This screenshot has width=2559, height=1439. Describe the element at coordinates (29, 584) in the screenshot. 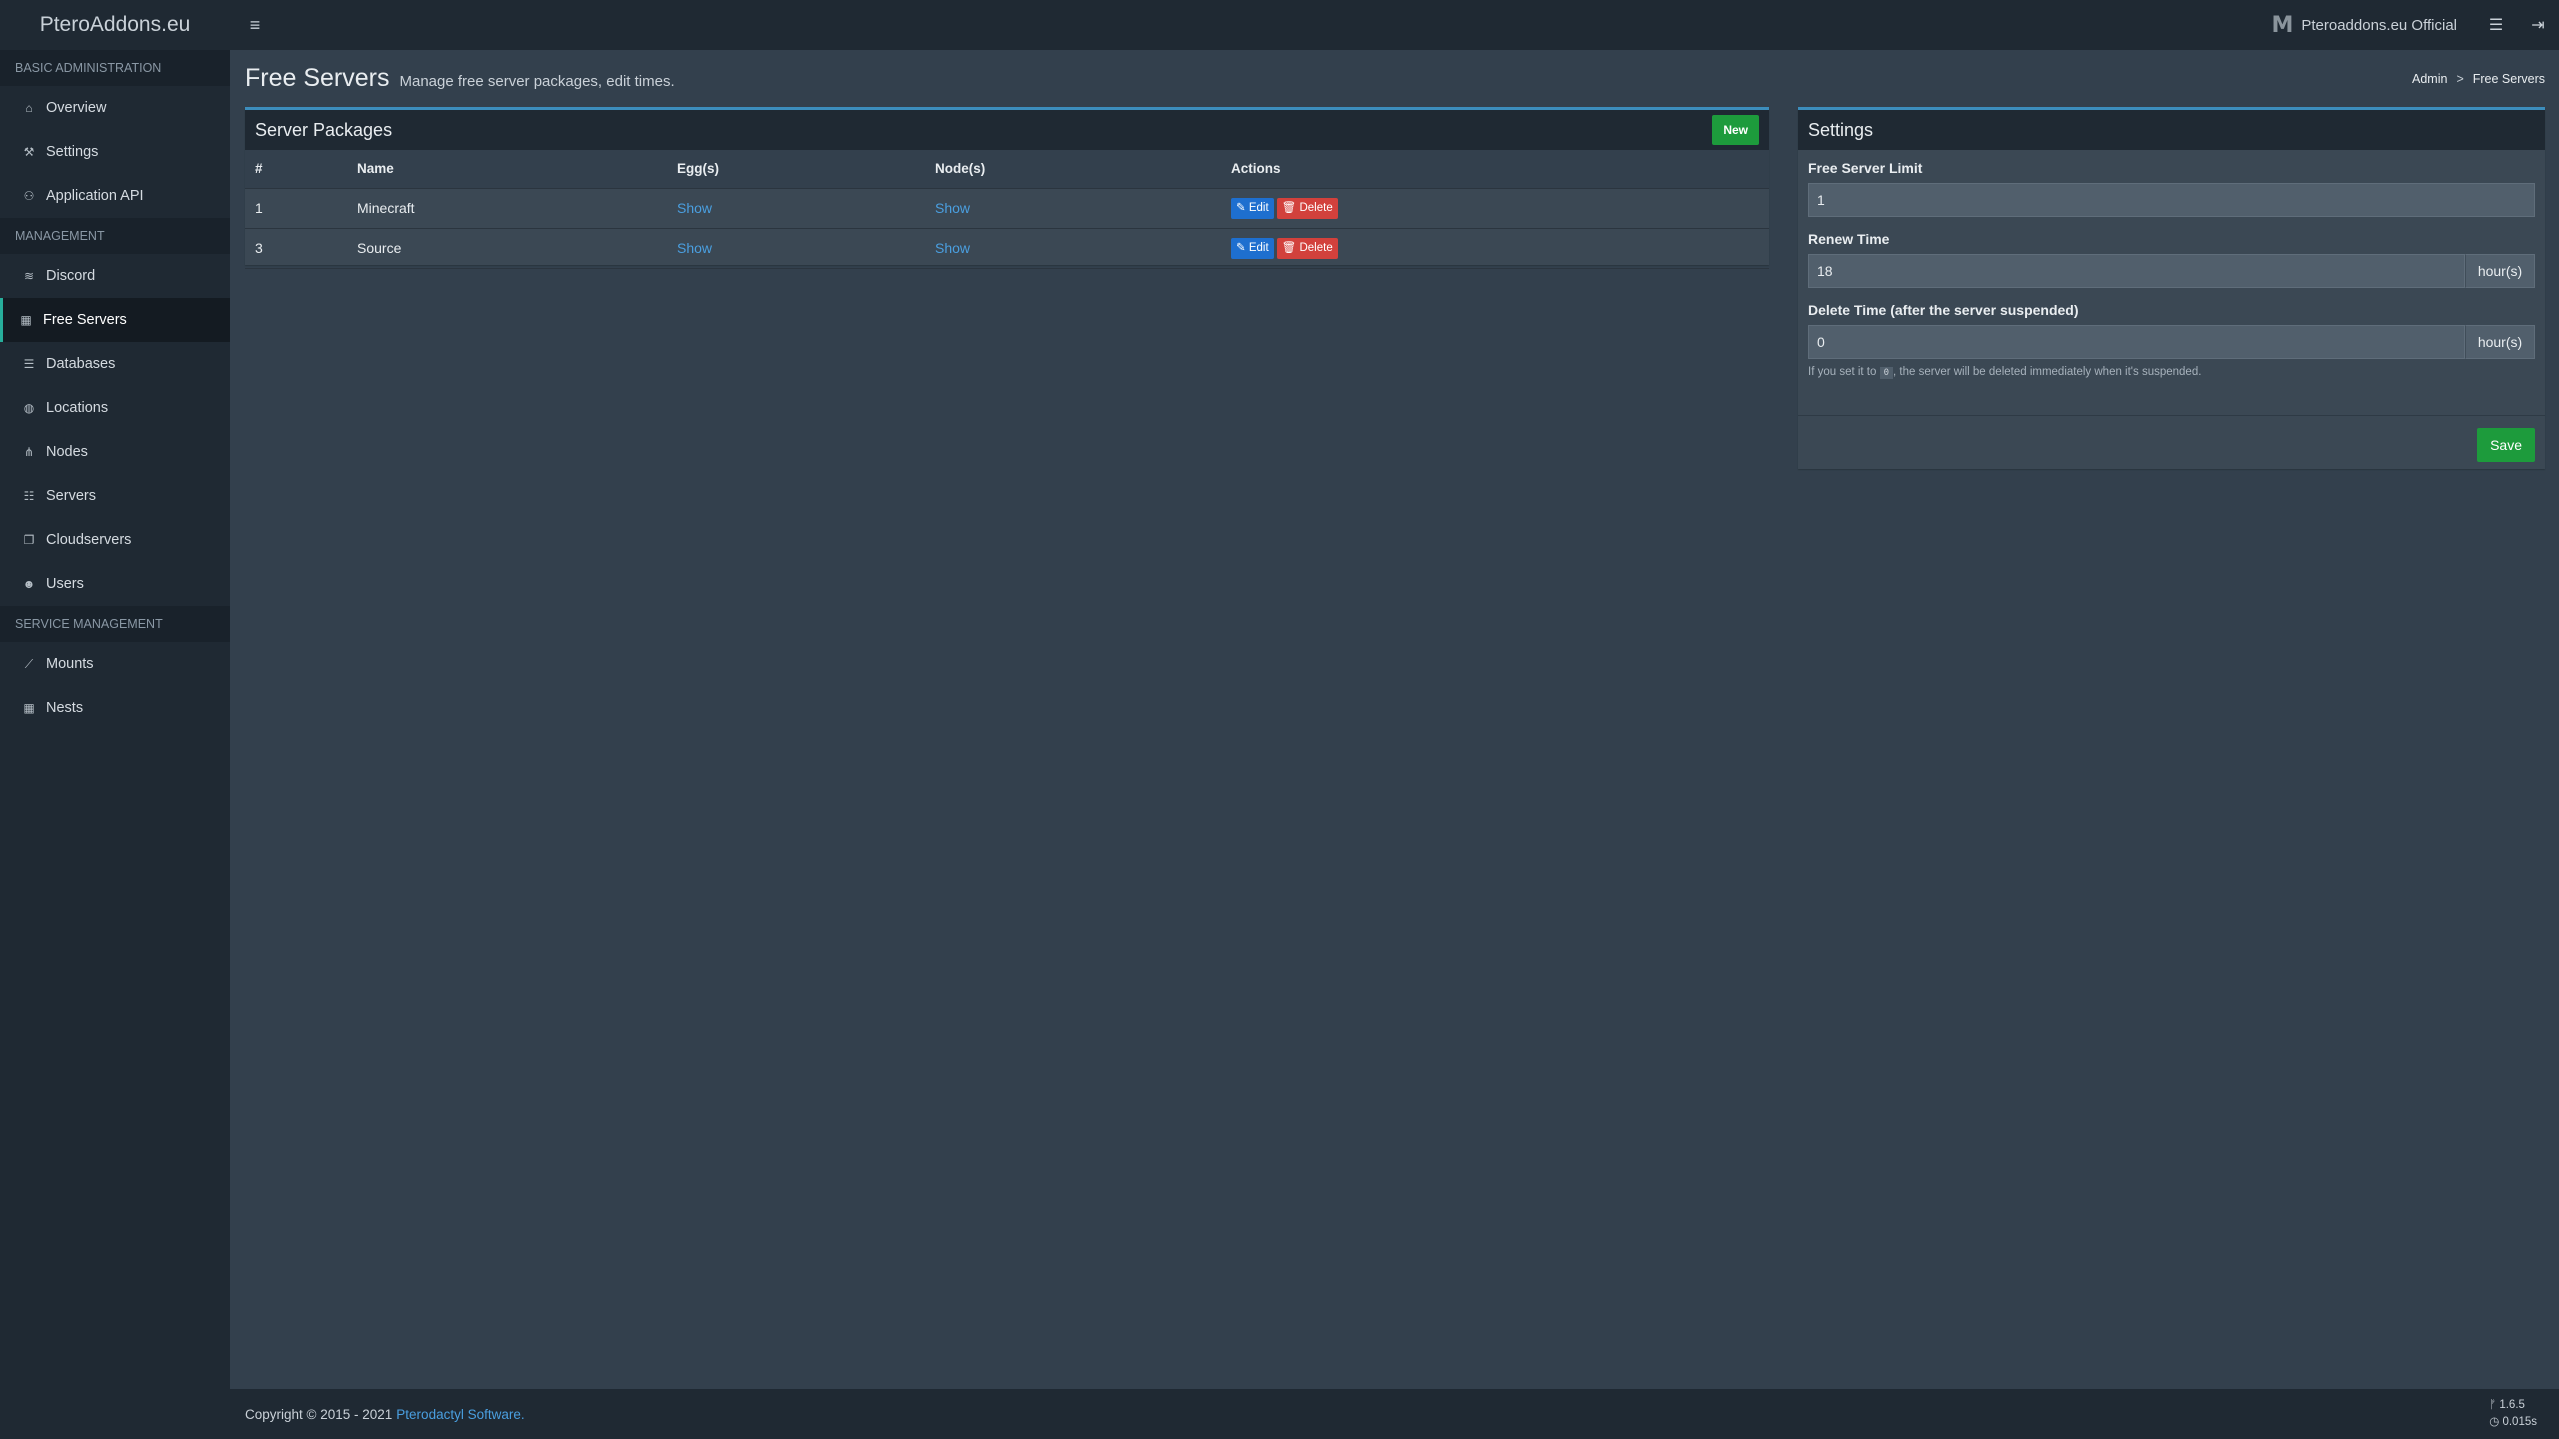

I see `users-icon: ☻` at that location.